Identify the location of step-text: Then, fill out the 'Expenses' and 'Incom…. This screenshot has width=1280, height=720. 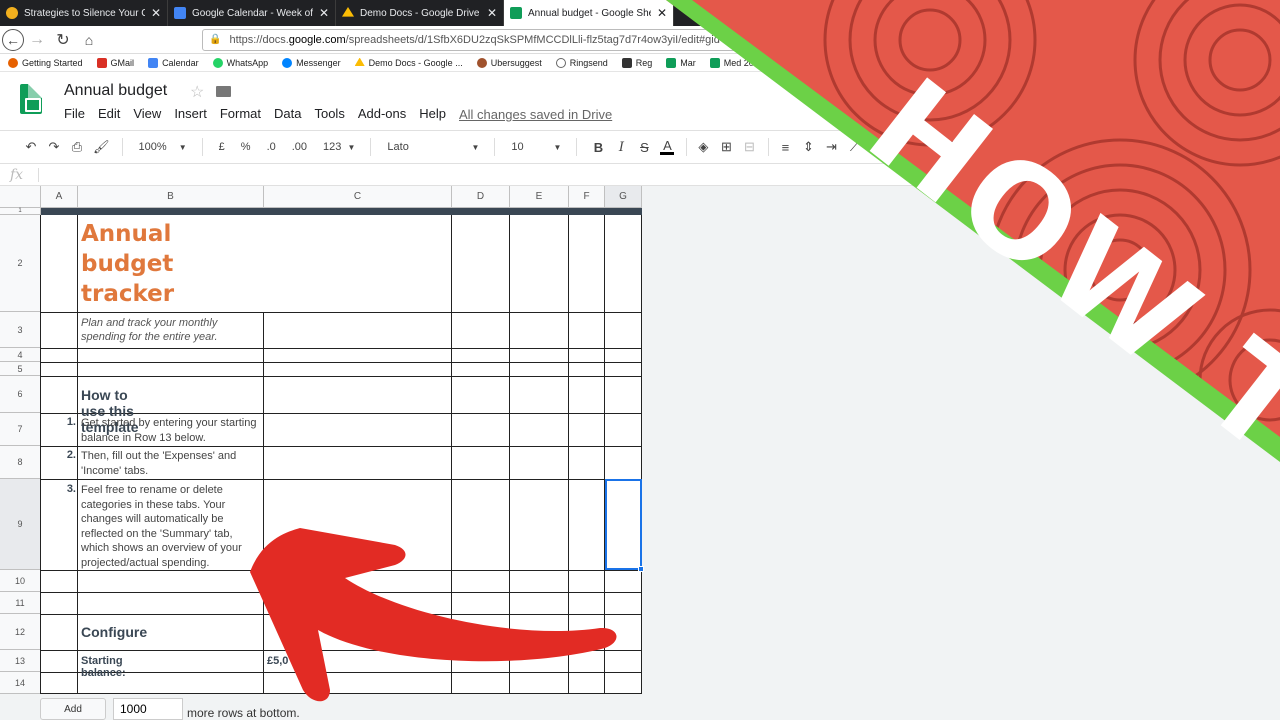
(171, 463).